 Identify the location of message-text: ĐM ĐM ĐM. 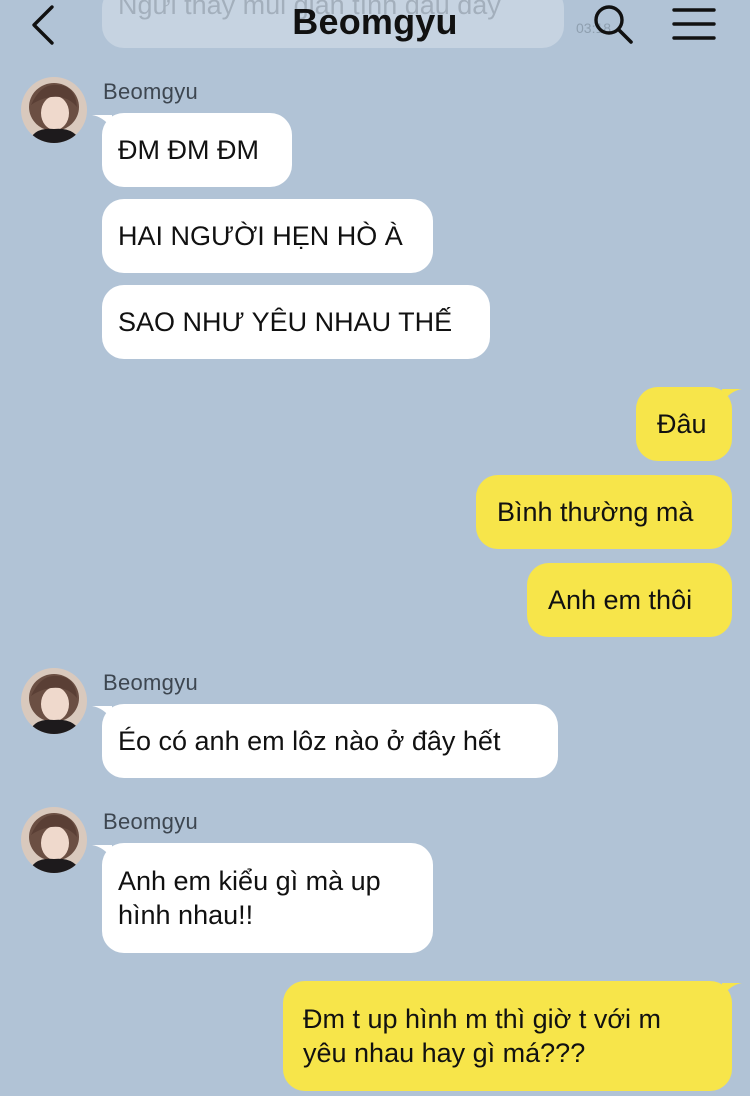
(188, 150).